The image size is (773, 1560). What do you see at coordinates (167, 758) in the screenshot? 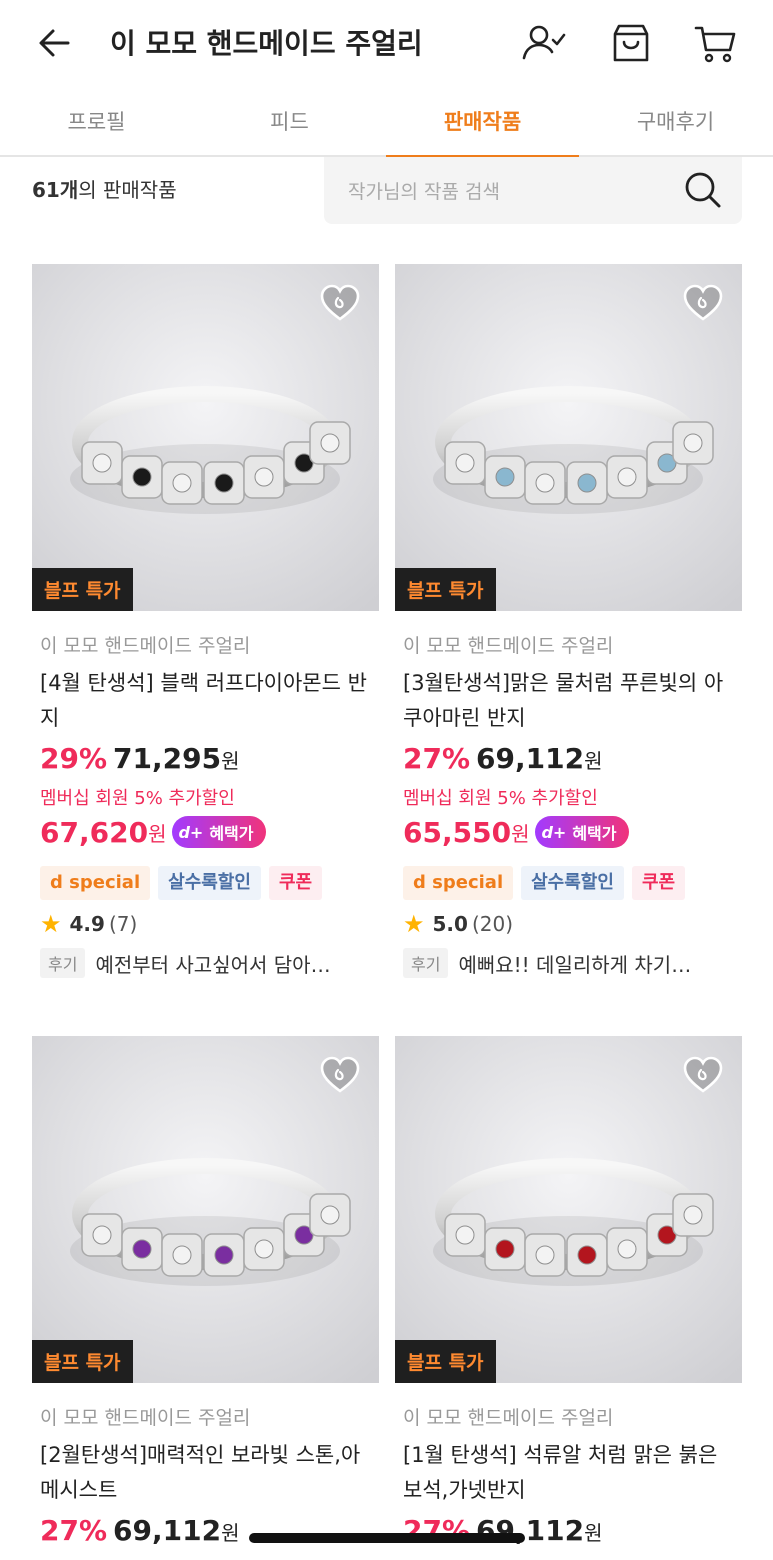
I see `sale-price: 71,295` at bounding box center [167, 758].